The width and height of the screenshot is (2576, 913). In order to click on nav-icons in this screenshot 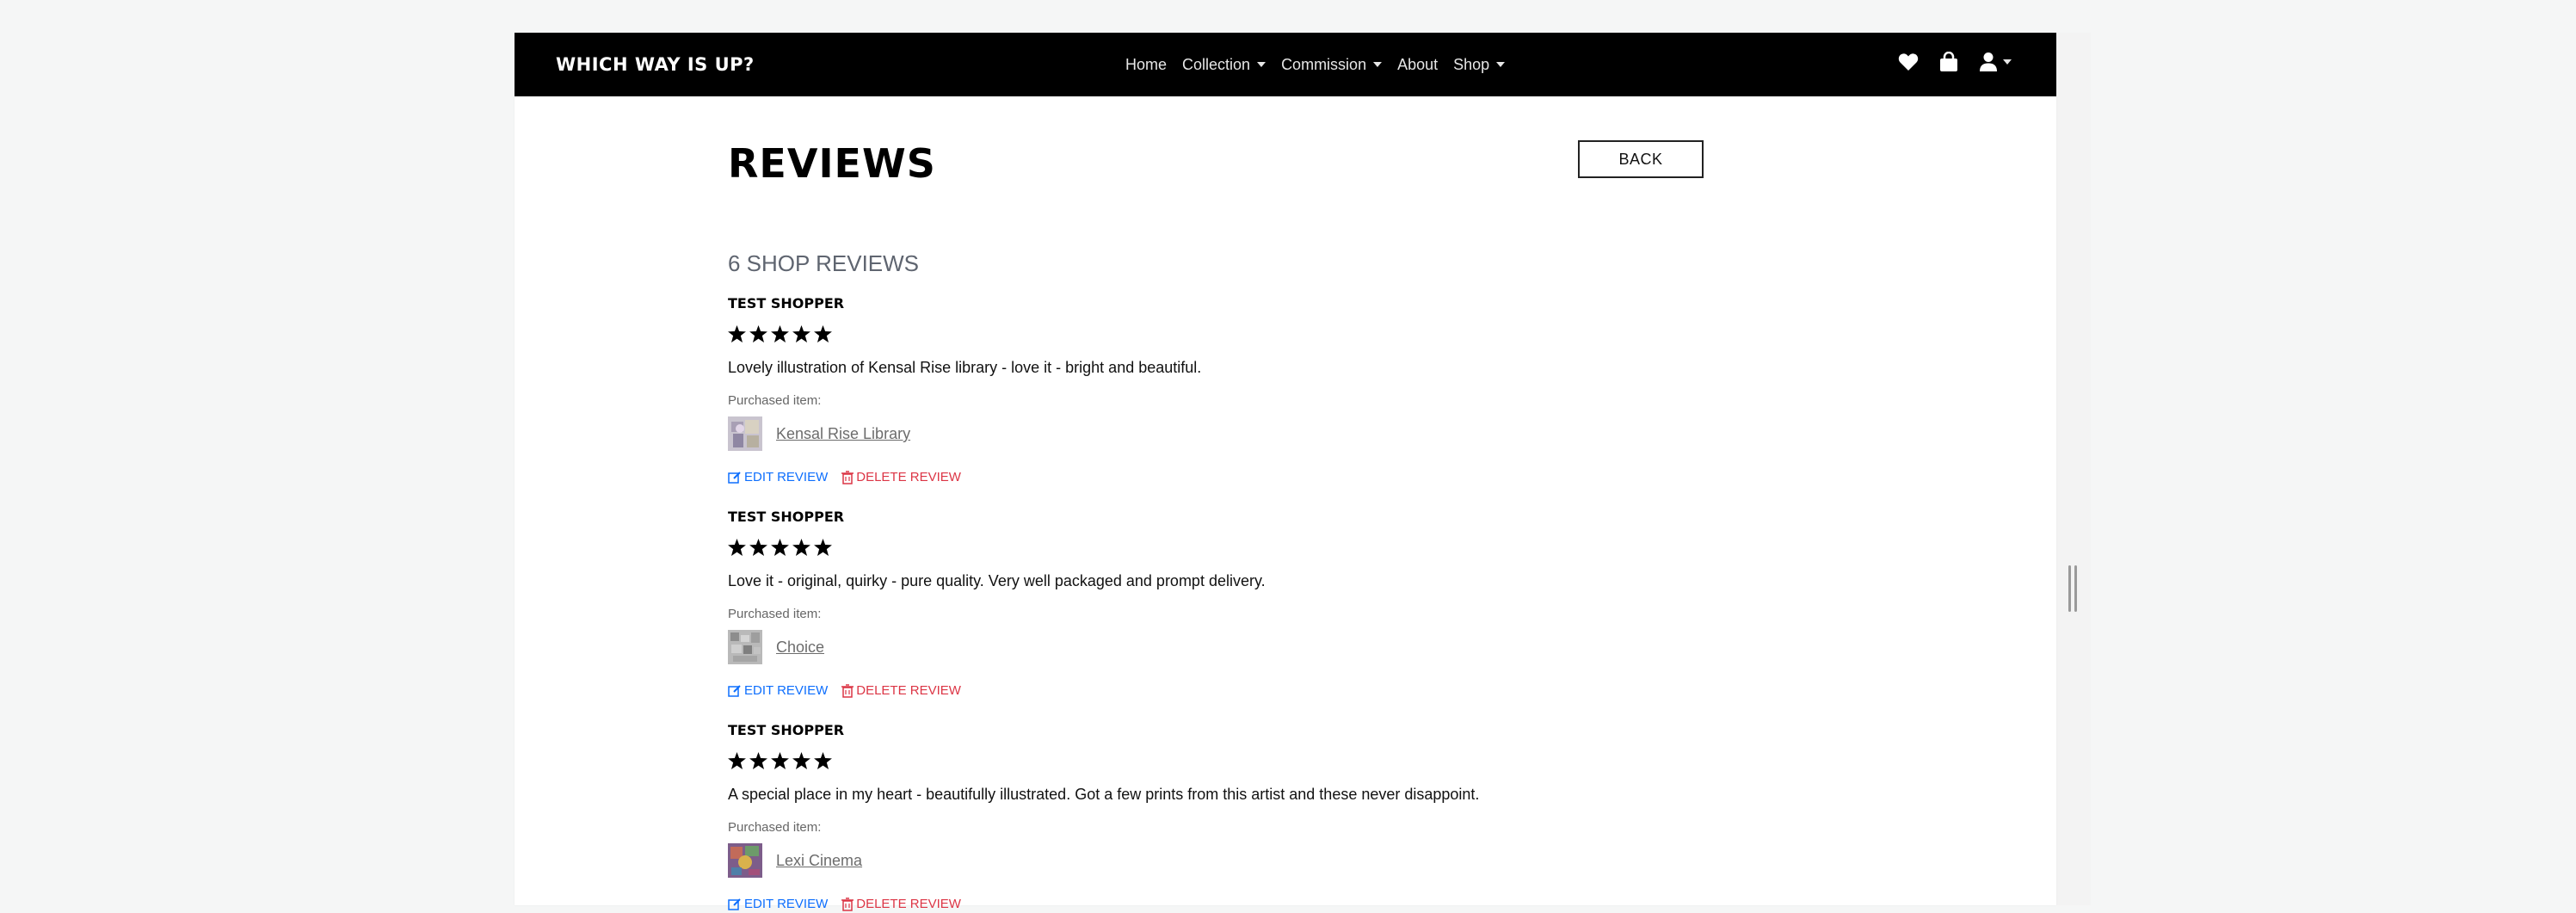, I will do `click(1955, 62)`.